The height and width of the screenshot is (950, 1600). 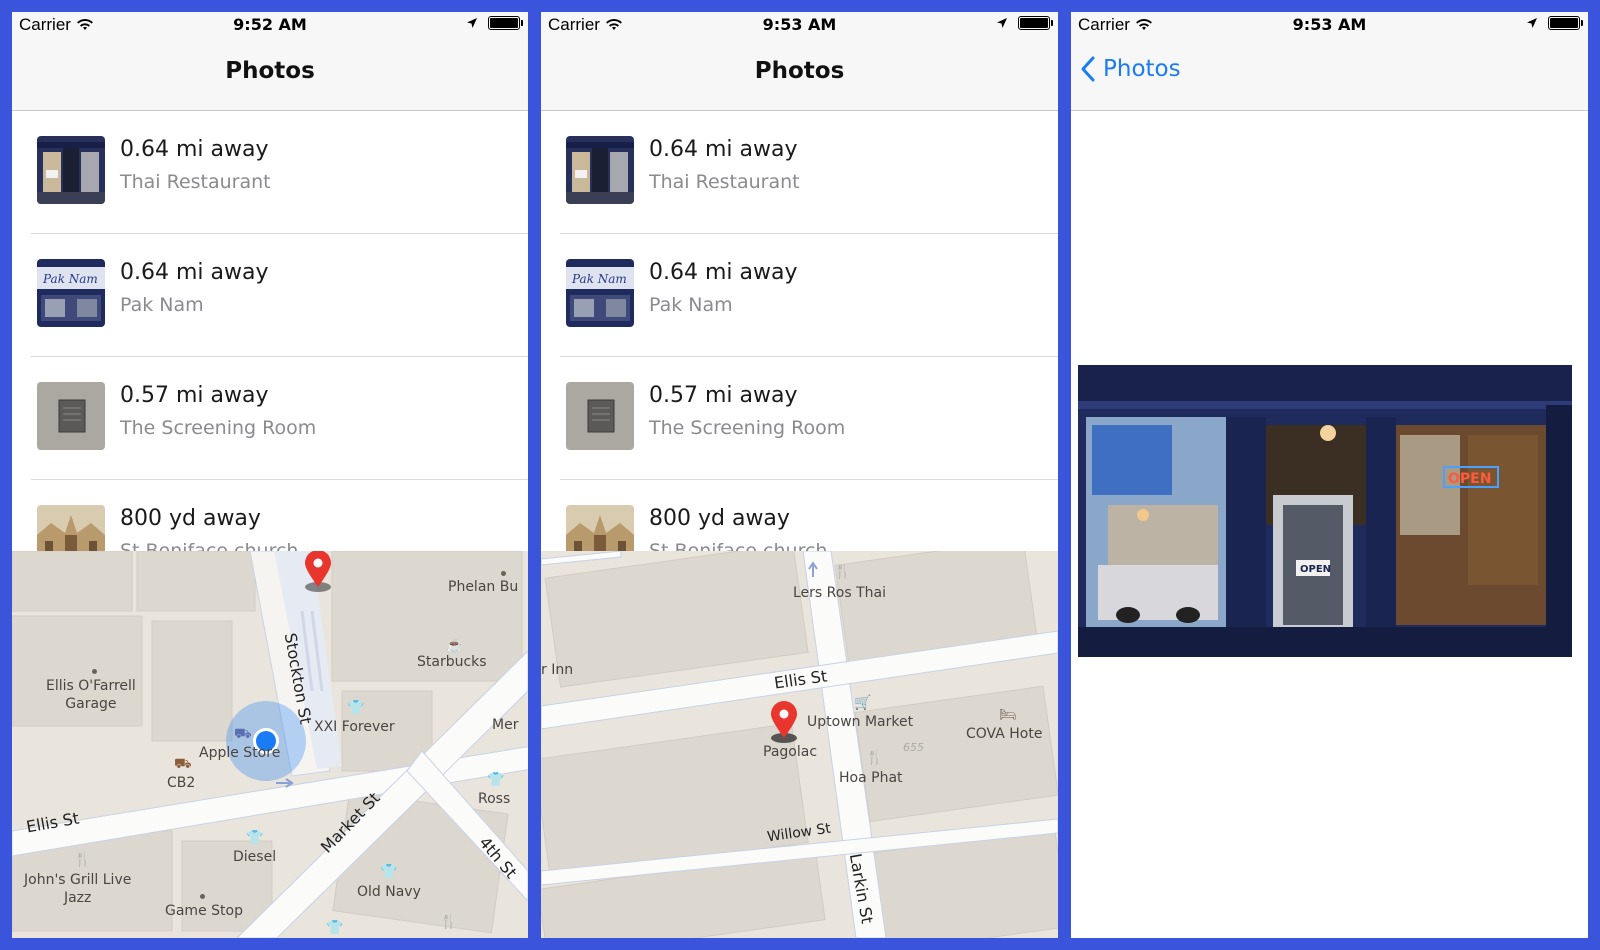 I want to click on chevron-left-icon, so click(x=1088, y=69).